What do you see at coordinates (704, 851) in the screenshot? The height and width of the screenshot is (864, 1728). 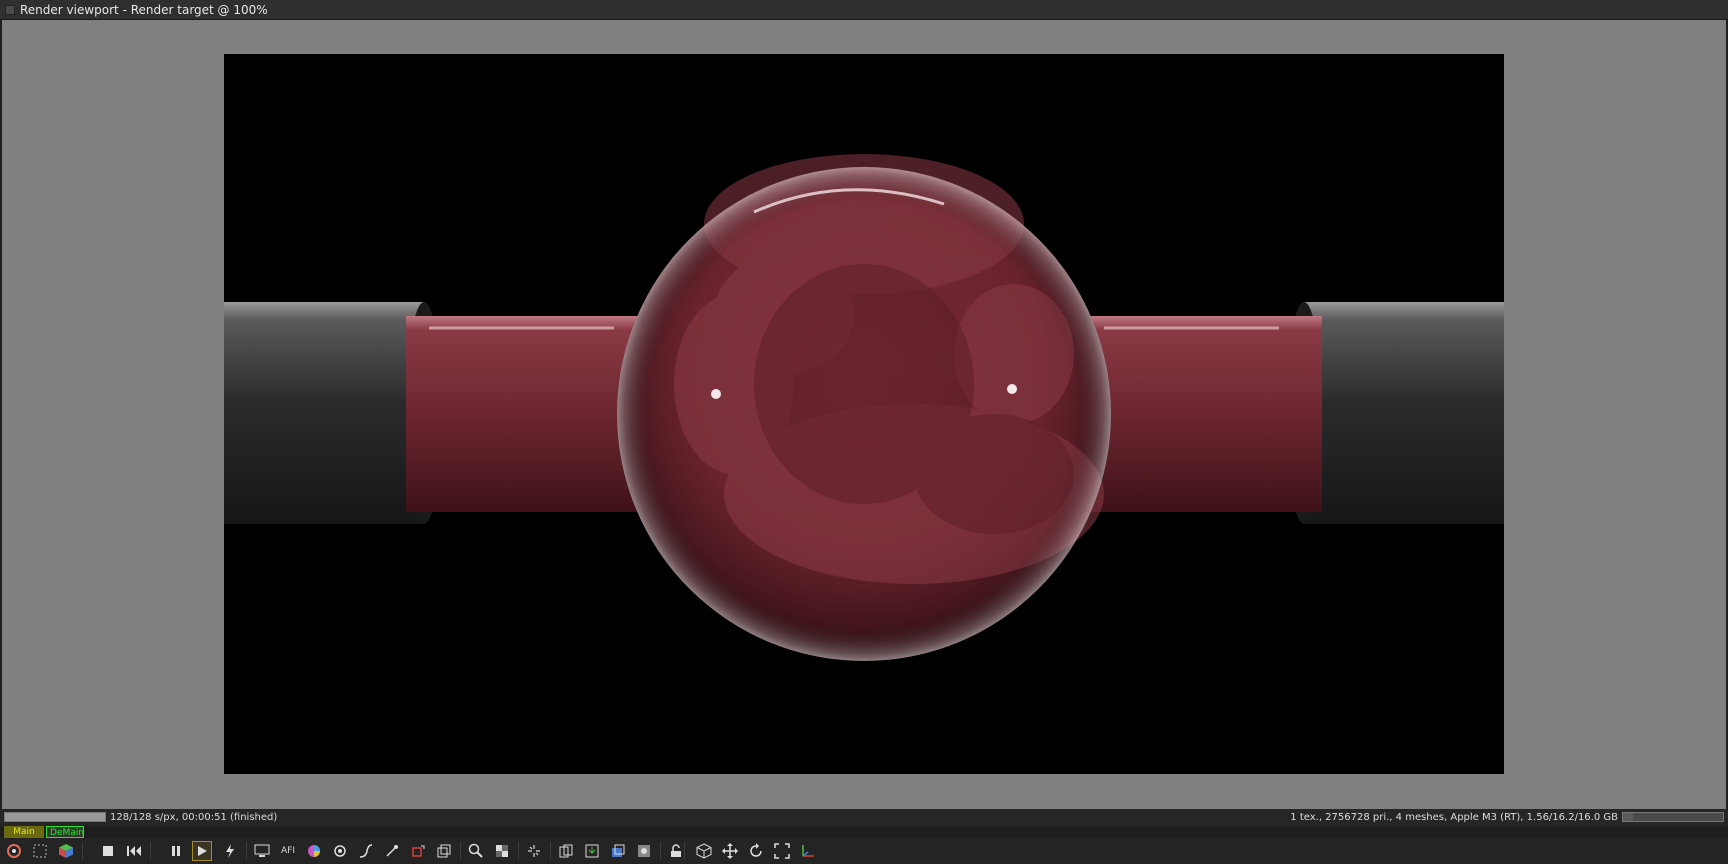 I see `cube-icon` at bounding box center [704, 851].